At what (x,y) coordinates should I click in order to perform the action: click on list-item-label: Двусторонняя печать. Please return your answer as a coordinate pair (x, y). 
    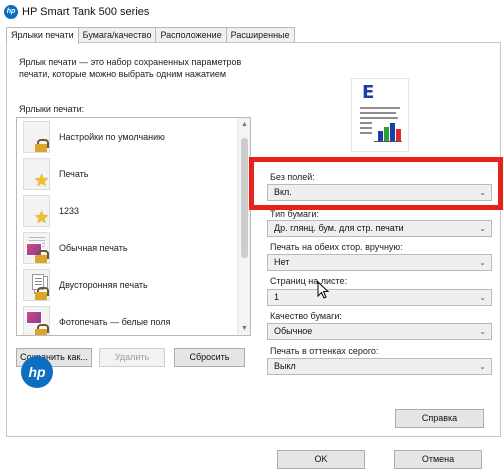
    Looking at the image, I should click on (103, 285).